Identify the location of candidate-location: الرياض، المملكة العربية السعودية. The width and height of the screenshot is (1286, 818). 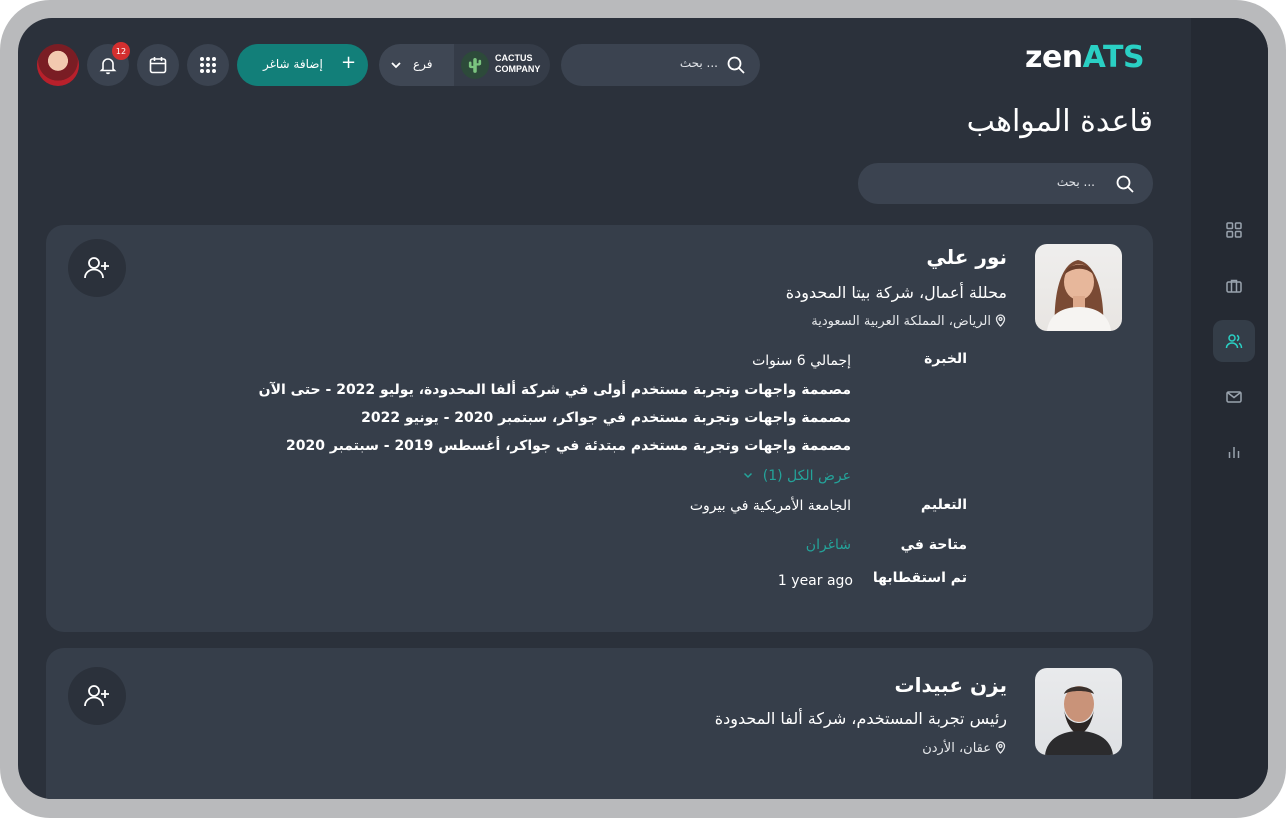
(909, 321).